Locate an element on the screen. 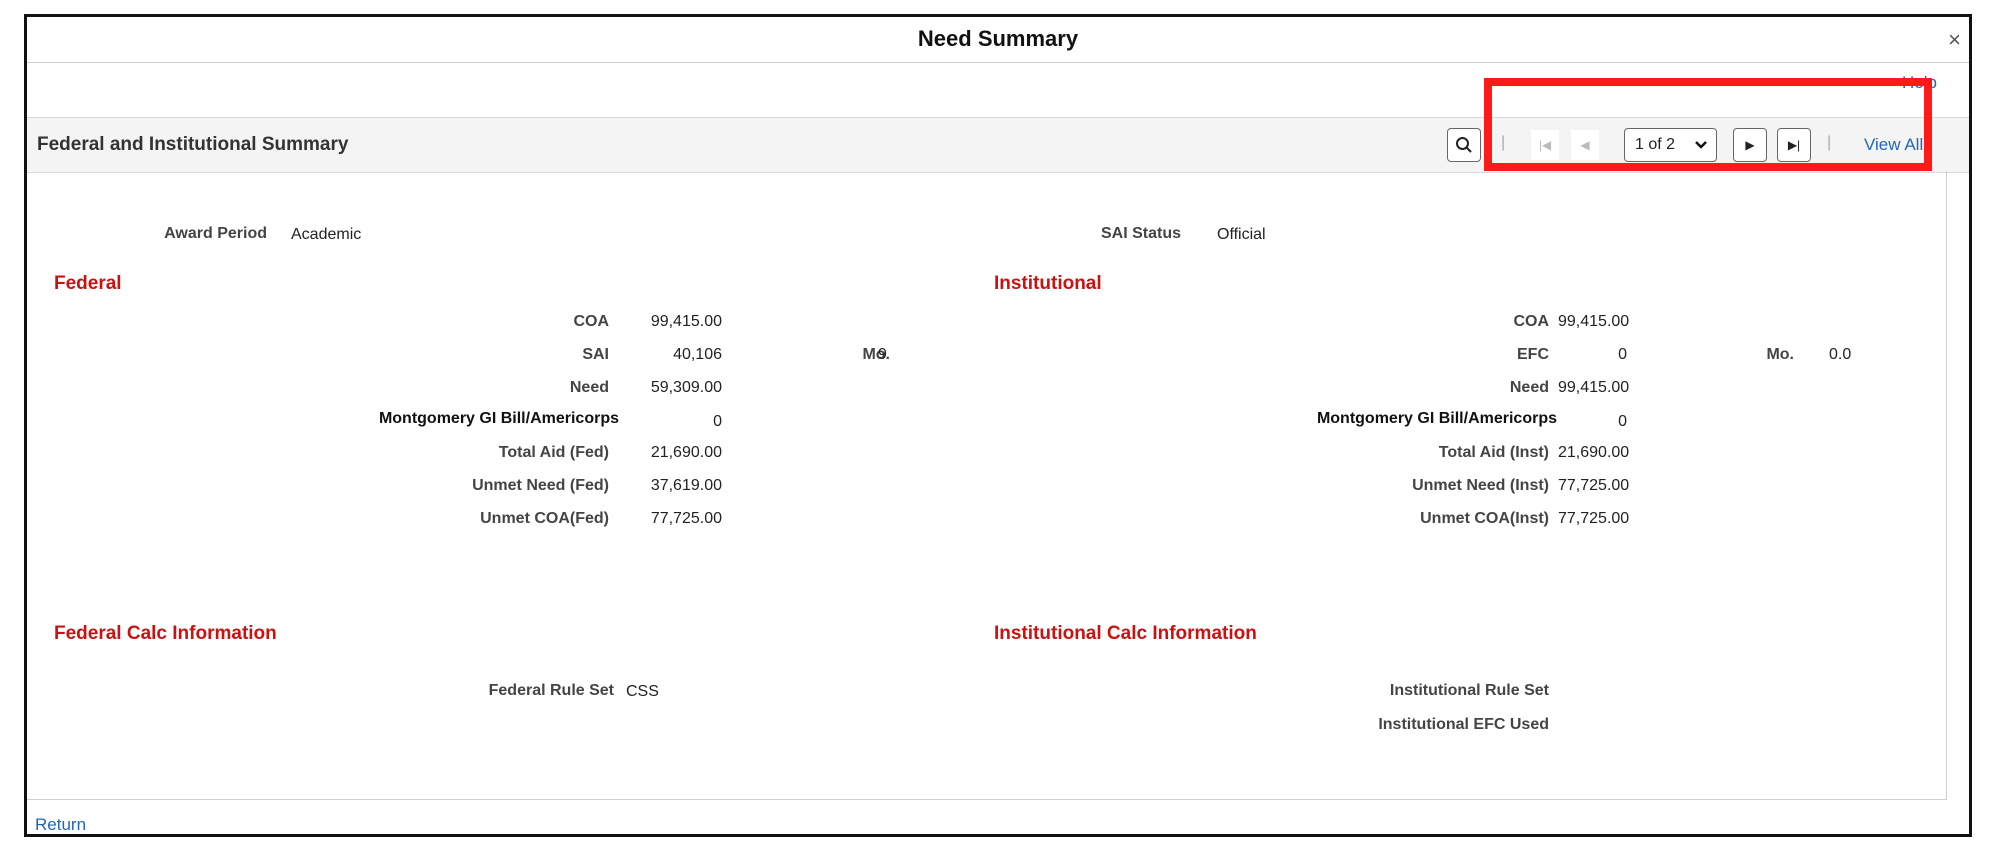 Image resolution: width=1991 pixels, height=855 pixels. institutional-efc-label: EFC is located at coordinates (1533, 354).